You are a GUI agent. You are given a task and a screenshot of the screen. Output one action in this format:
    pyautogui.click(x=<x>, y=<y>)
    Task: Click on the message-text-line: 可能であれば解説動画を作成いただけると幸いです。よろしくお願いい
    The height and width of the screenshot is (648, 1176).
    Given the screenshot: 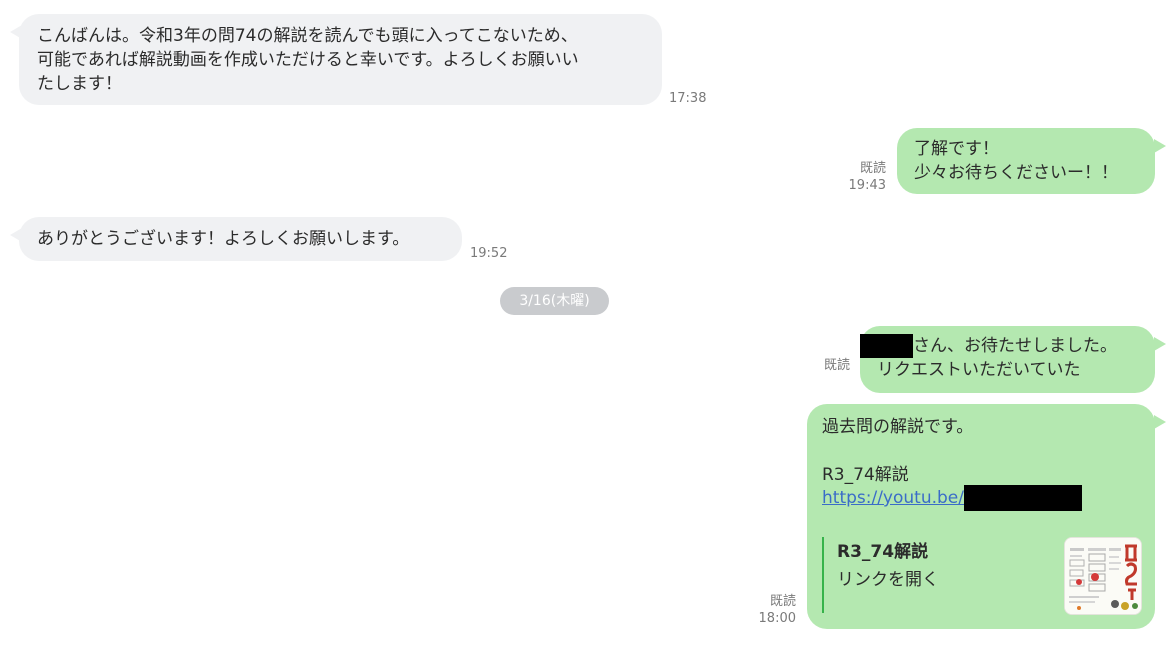 What is the action you would take?
    pyautogui.click(x=308, y=60)
    